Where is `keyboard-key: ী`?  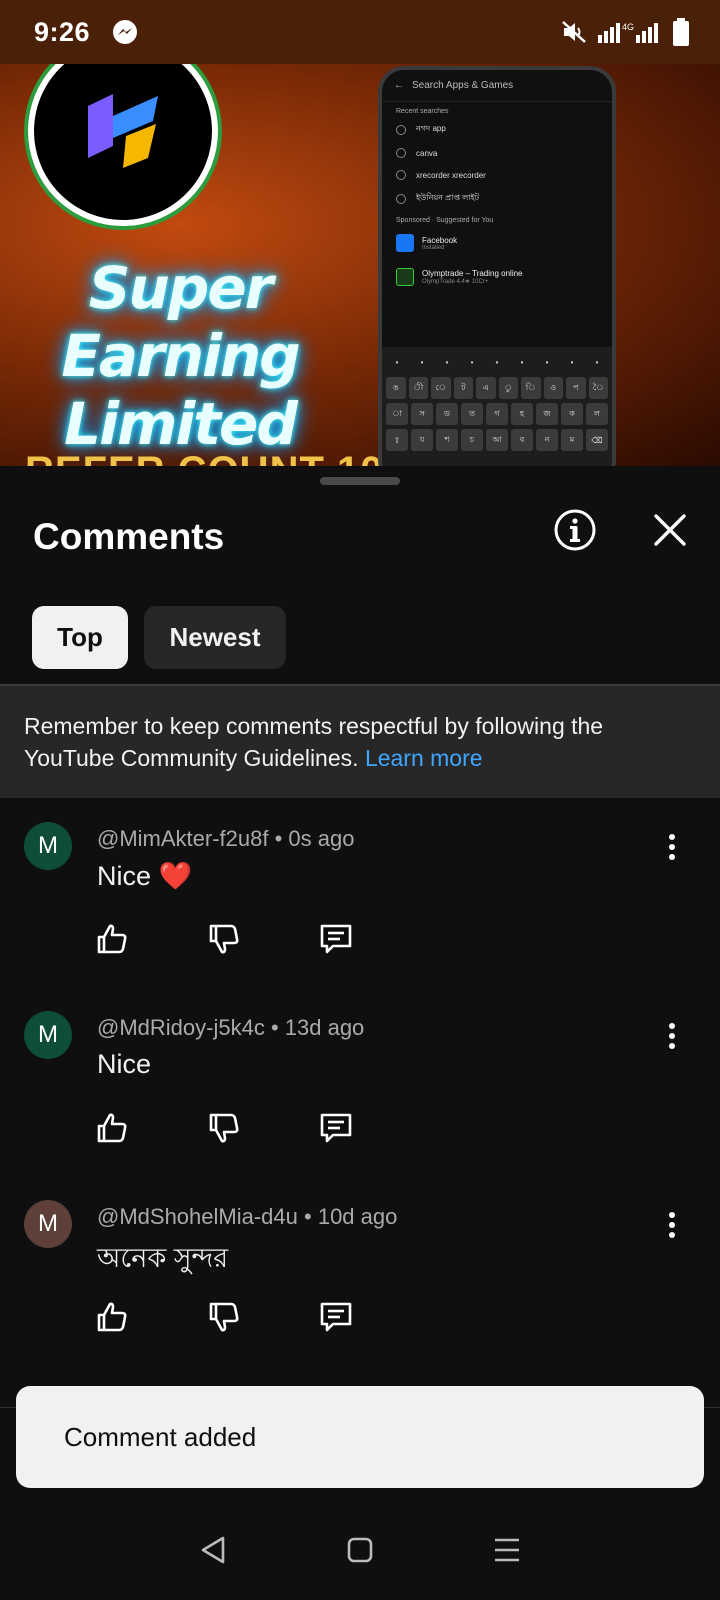
keyboard-key: ী is located at coordinates (418, 388).